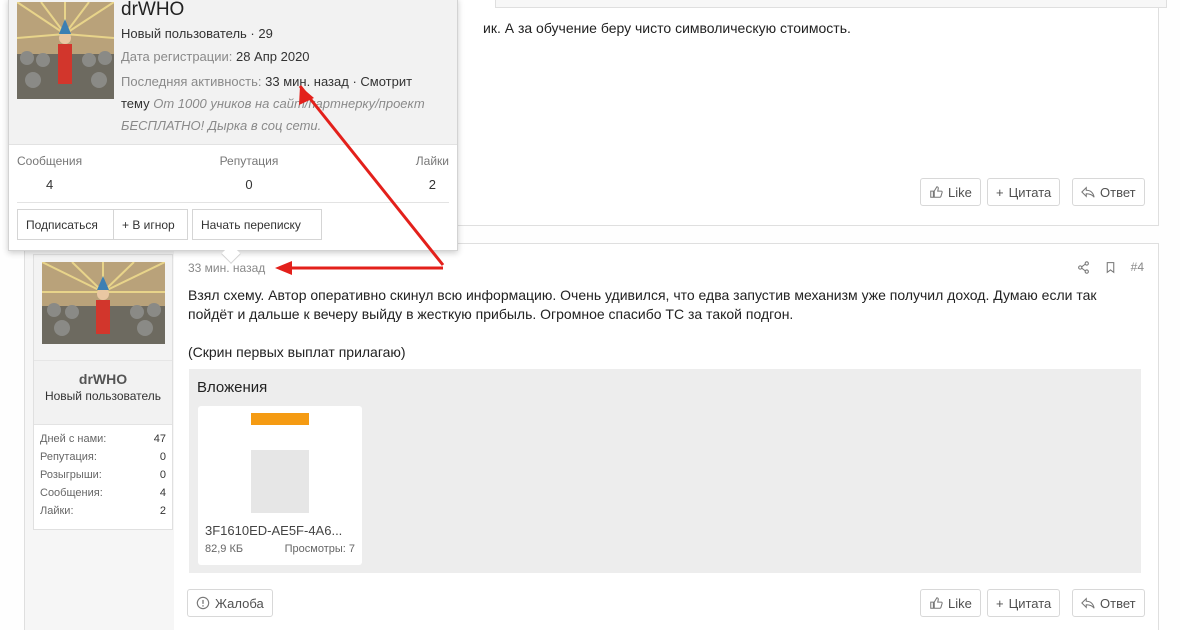 Image resolution: width=1180 pixels, height=630 pixels. I want to click on subscribe-button: Подписаться, so click(65, 224).